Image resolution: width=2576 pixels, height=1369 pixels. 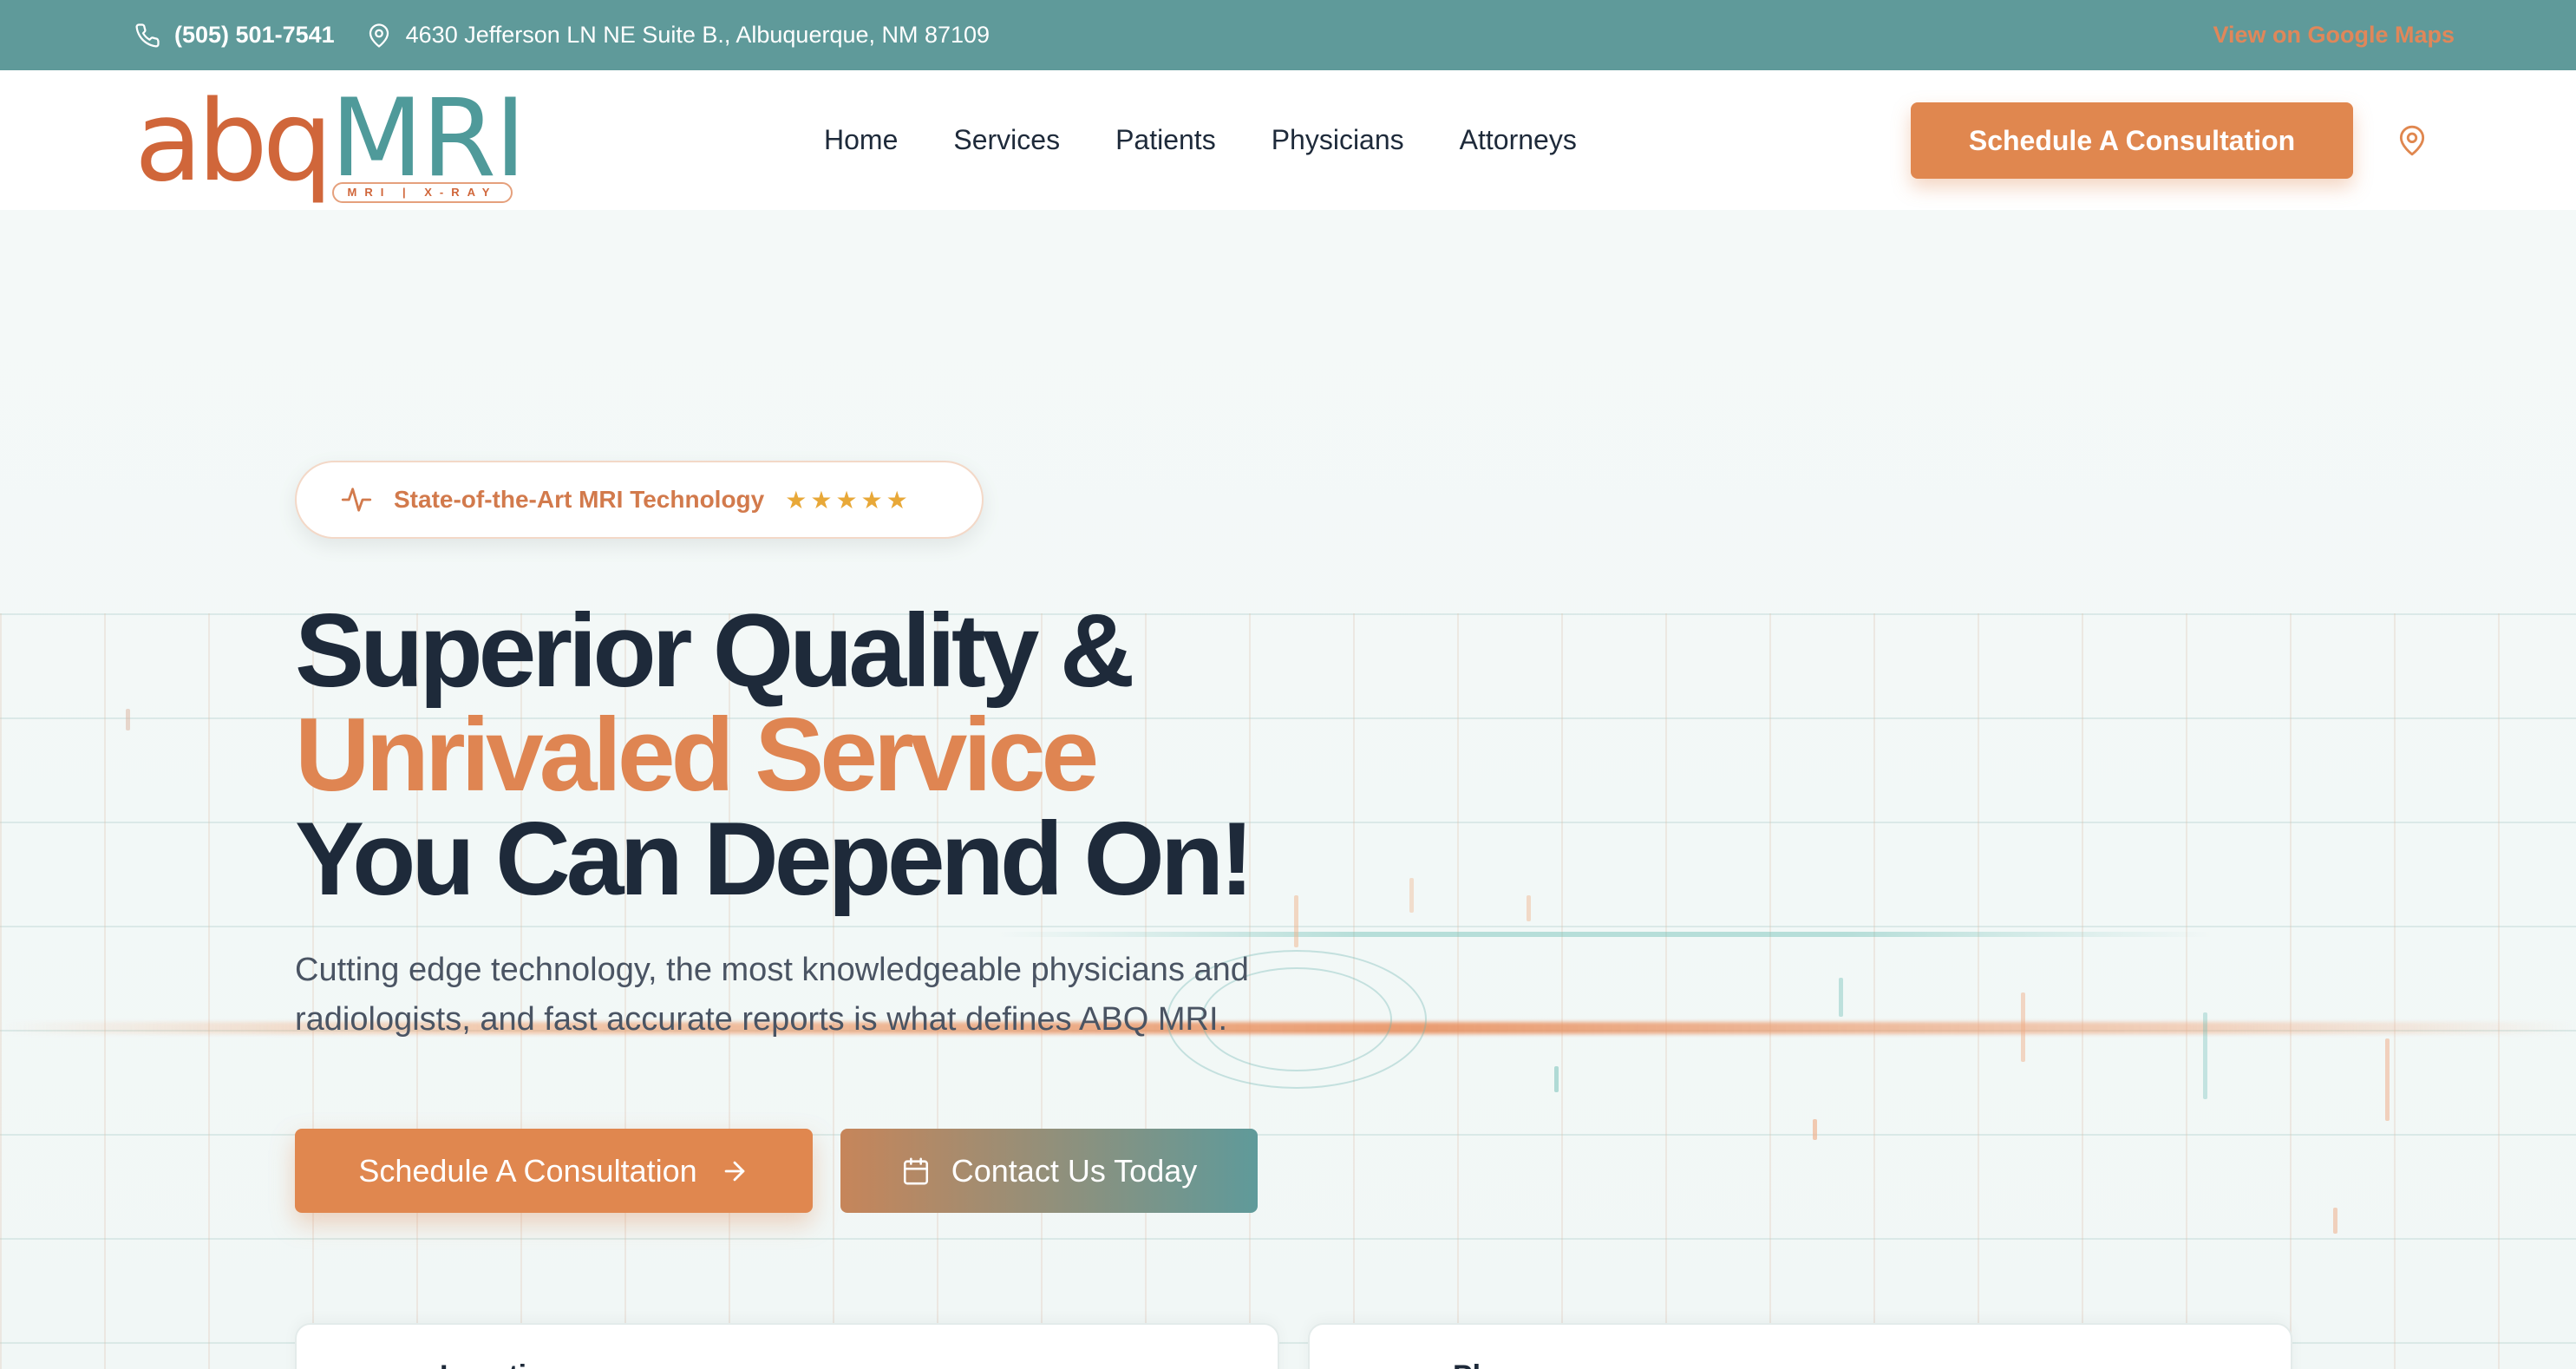 I want to click on location-card: Location, so click(x=787, y=1346).